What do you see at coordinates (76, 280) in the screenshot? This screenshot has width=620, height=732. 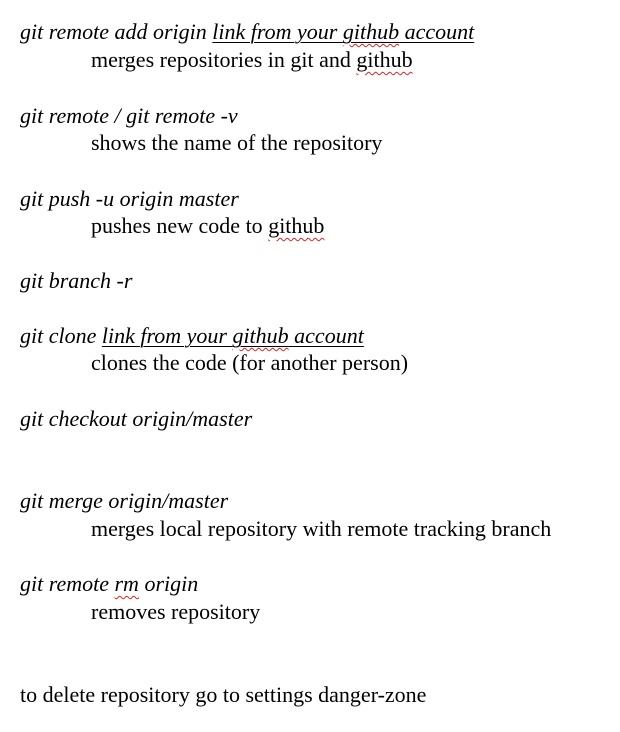 I see `git-branch-command: git branch -r` at bounding box center [76, 280].